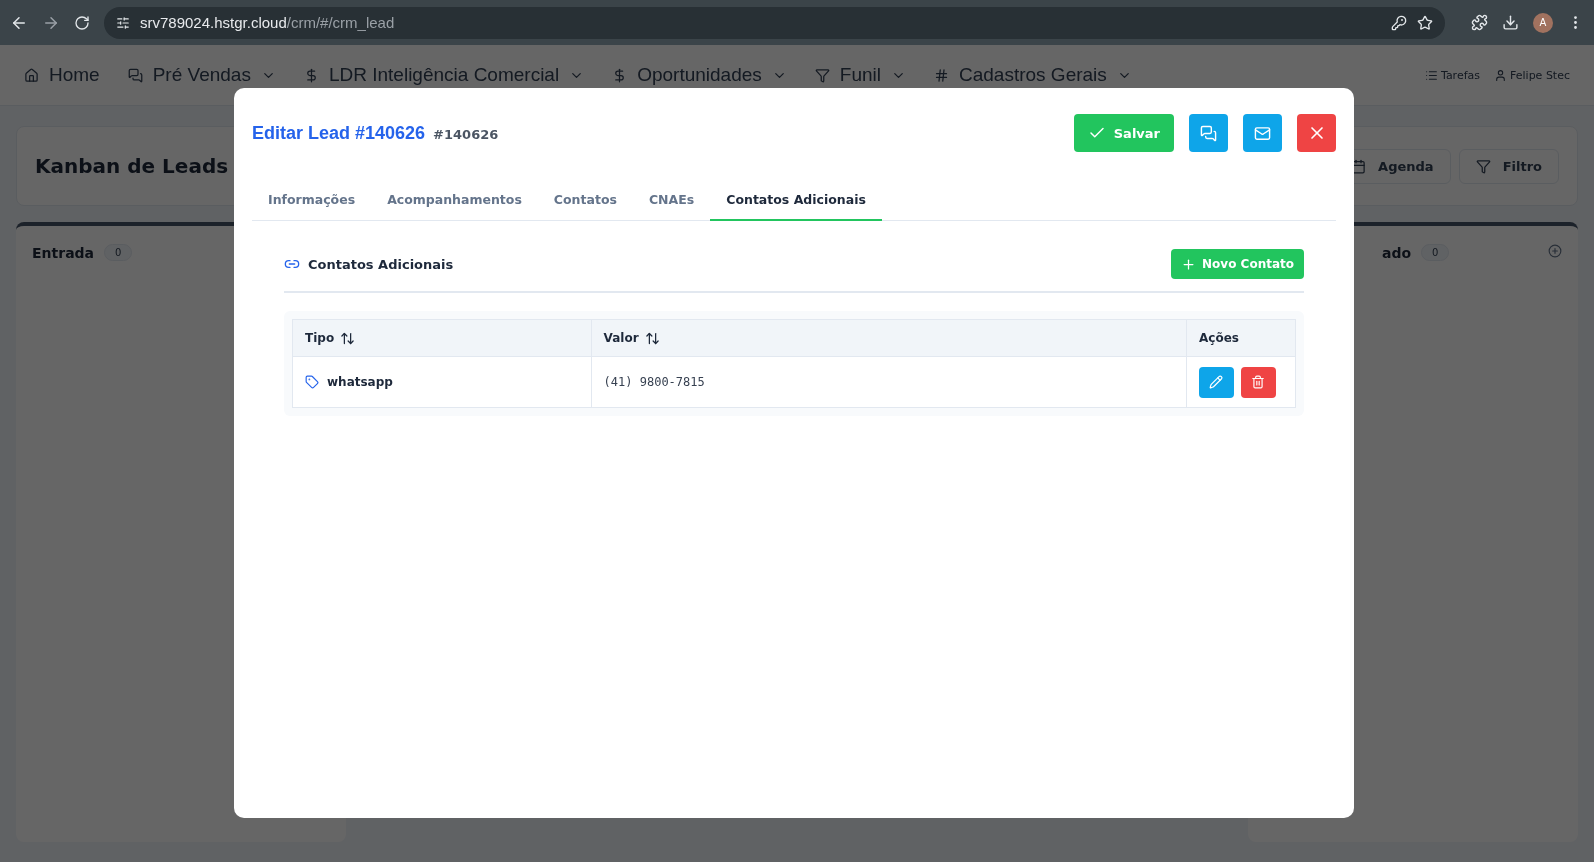  I want to click on close-button, so click(1316, 133).